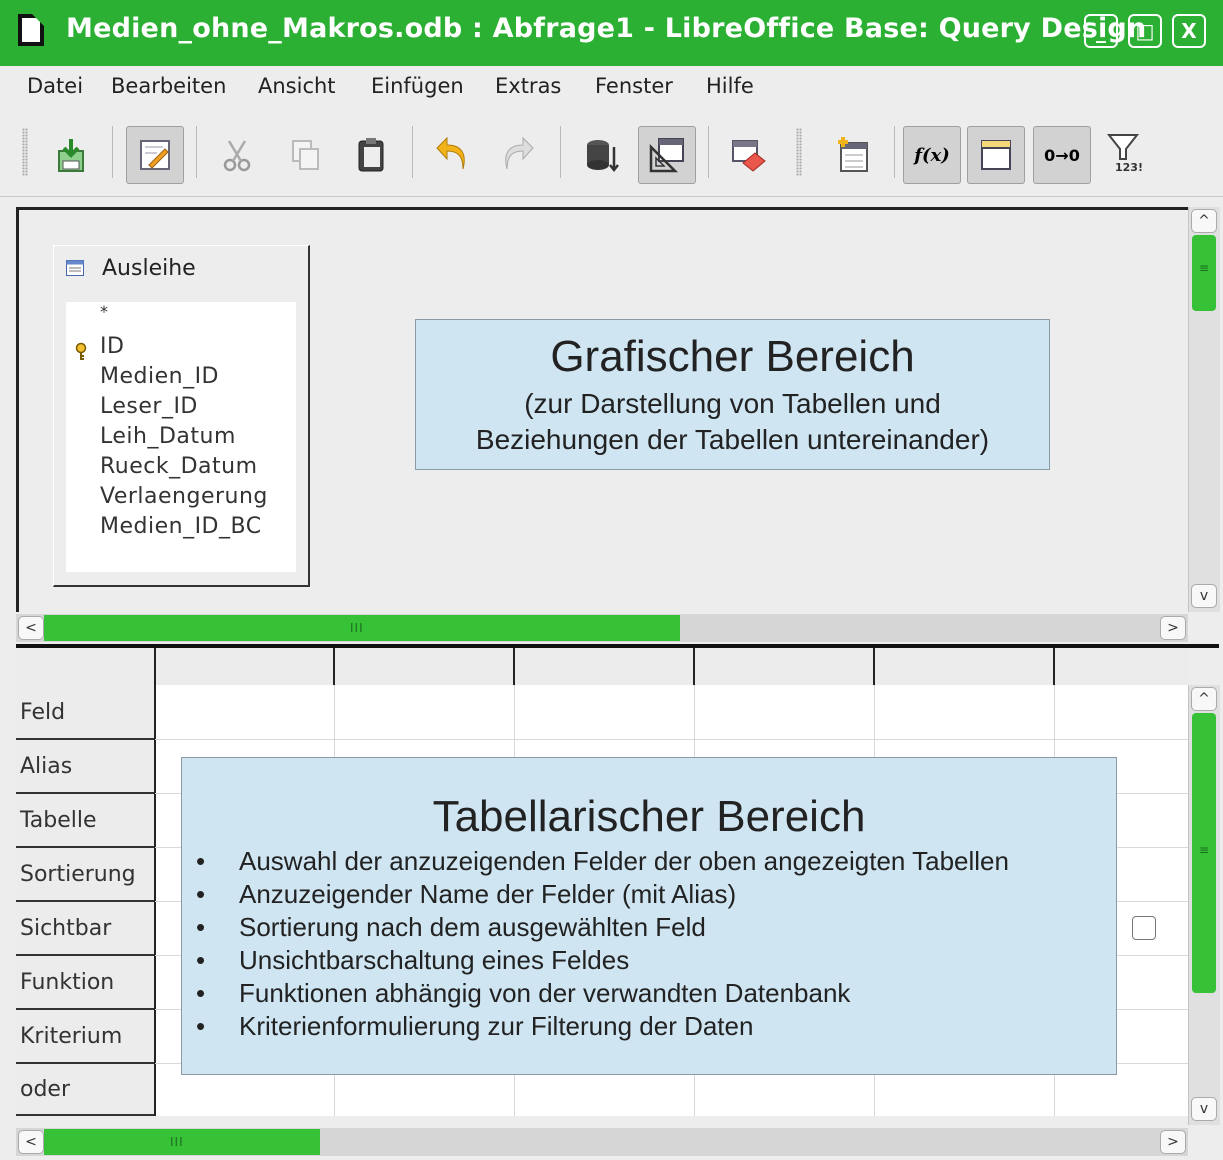  What do you see at coordinates (184, 496) in the screenshot?
I see `field-verlaengerung: Verlaengerung` at bounding box center [184, 496].